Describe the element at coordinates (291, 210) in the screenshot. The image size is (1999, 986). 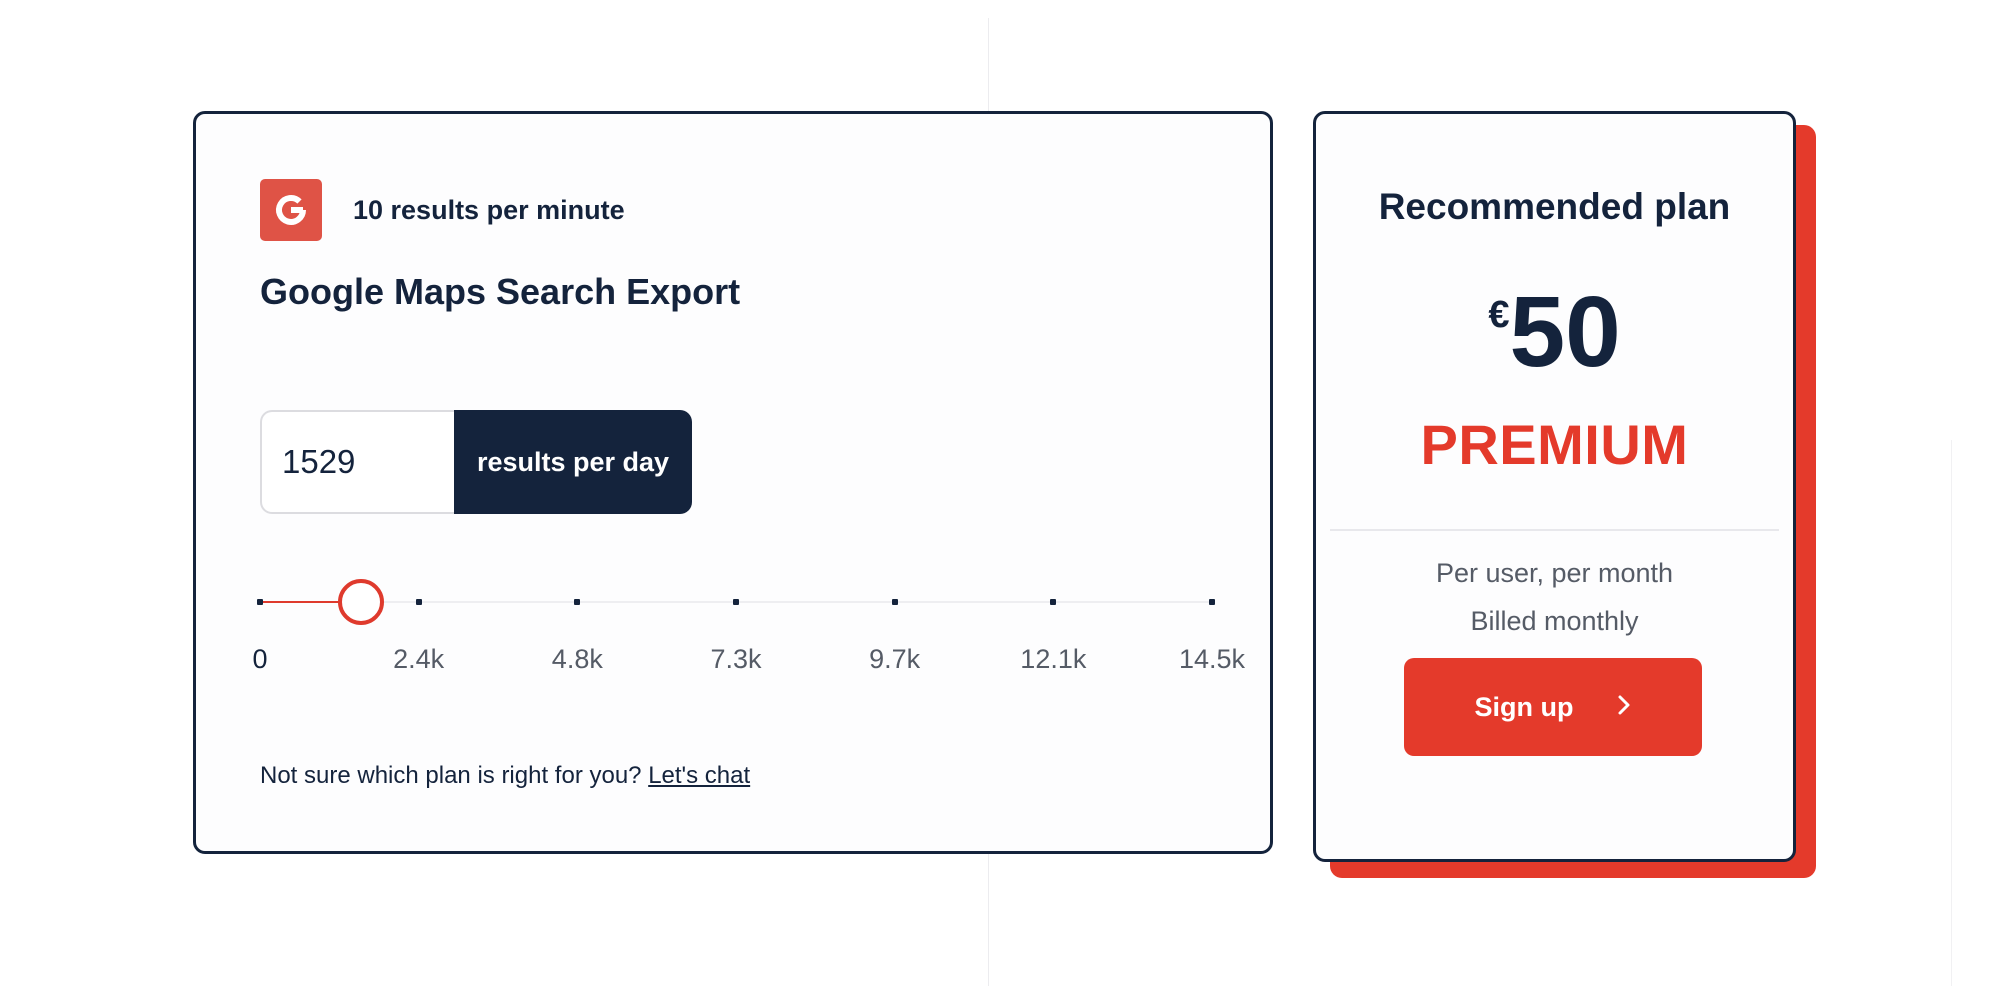
I see `google-g-icon` at that location.